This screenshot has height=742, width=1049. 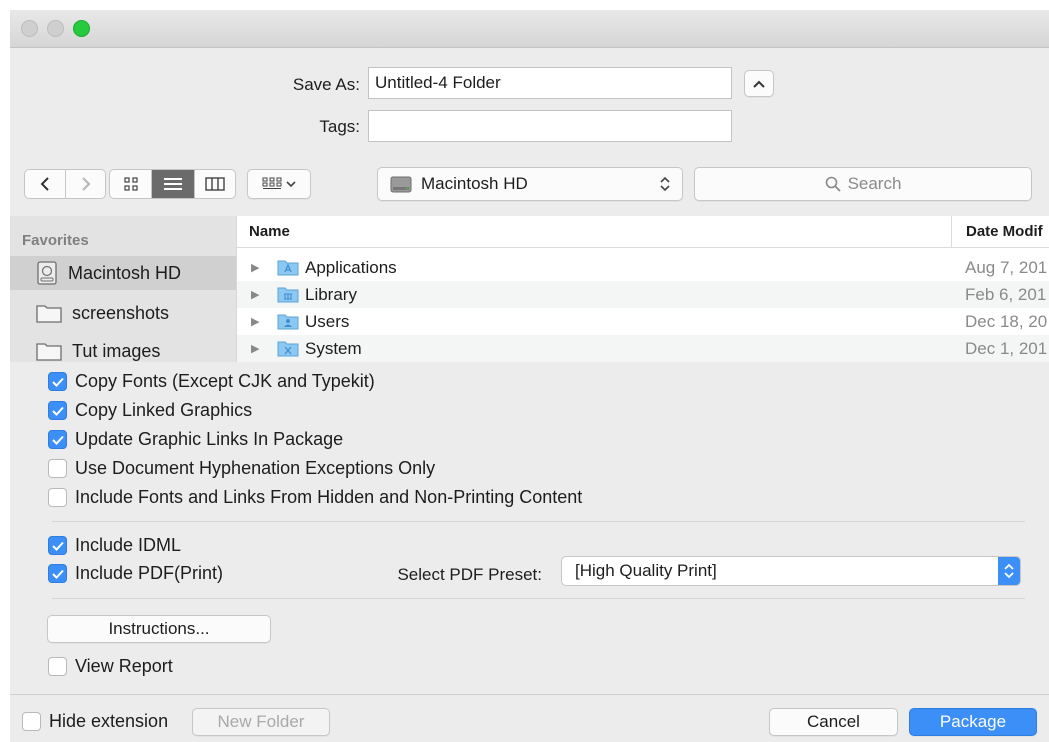 What do you see at coordinates (333, 348) in the screenshot?
I see `file-name: System` at bounding box center [333, 348].